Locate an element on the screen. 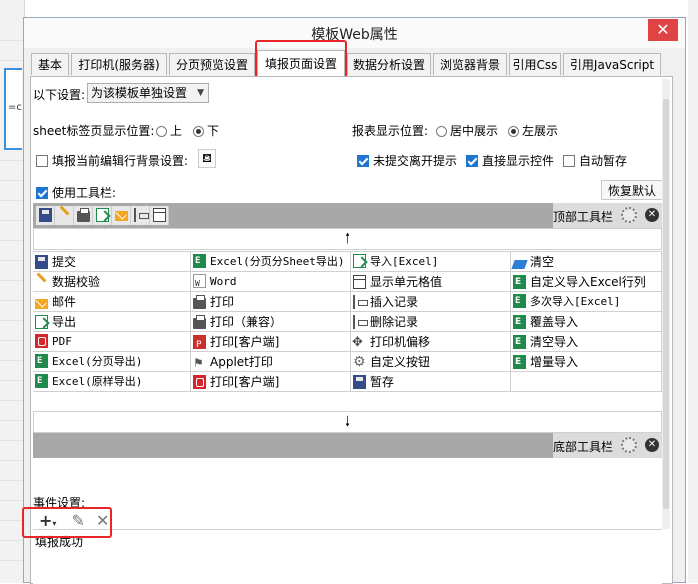  sheet-tab-position-label: sheet标签页显示位置: is located at coordinates (94, 131).